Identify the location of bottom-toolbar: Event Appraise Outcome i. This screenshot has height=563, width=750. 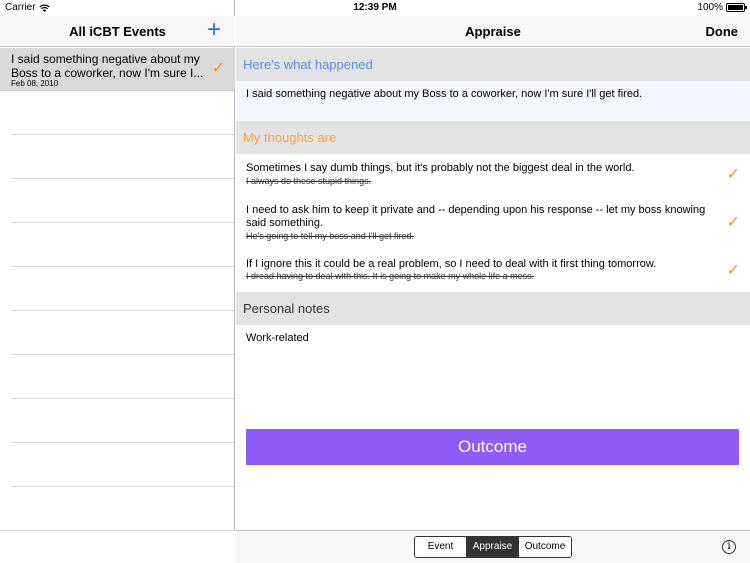
(493, 546).